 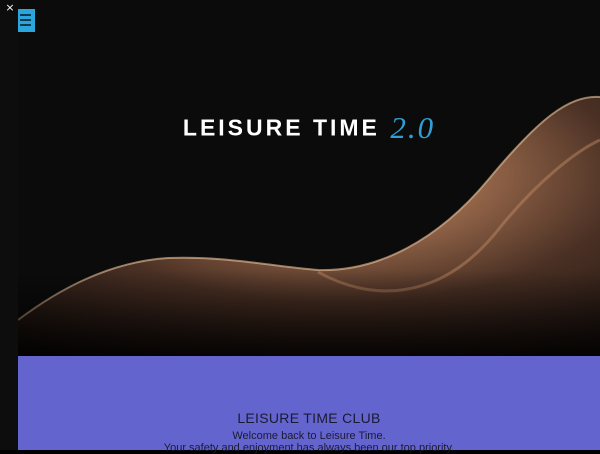 I want to click on hamburger-menu-icon, so click(x=26, y=20).